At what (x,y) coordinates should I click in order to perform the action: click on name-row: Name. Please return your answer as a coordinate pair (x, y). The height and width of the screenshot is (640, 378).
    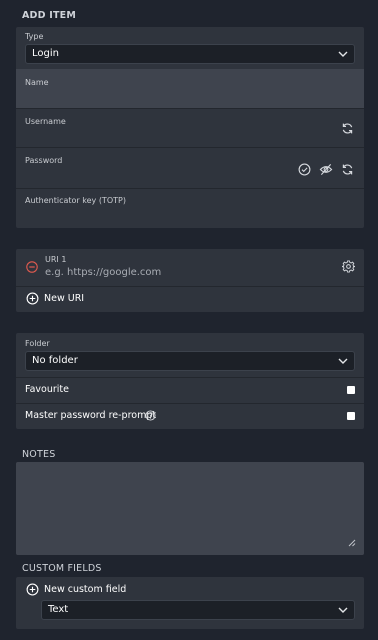
    Looking at the image, I should click on (190, 89).